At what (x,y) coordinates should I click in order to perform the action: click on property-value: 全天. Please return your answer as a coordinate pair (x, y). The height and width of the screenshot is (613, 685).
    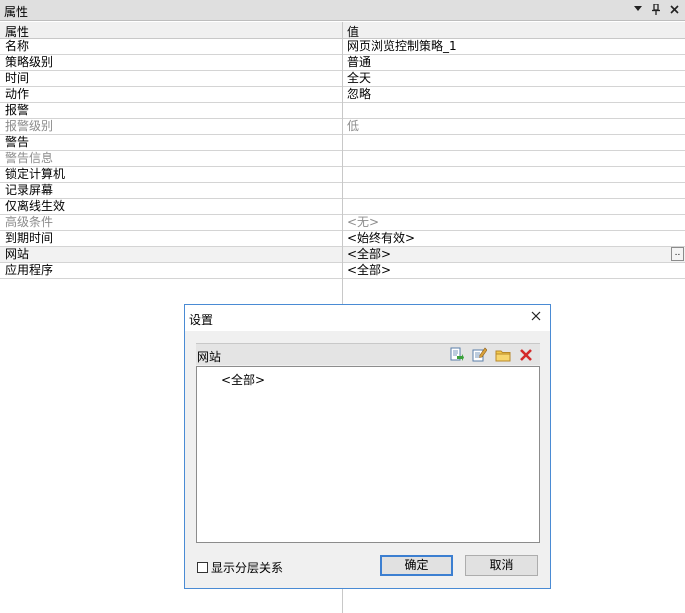
    Looking at the image, I should click on (359, 78).